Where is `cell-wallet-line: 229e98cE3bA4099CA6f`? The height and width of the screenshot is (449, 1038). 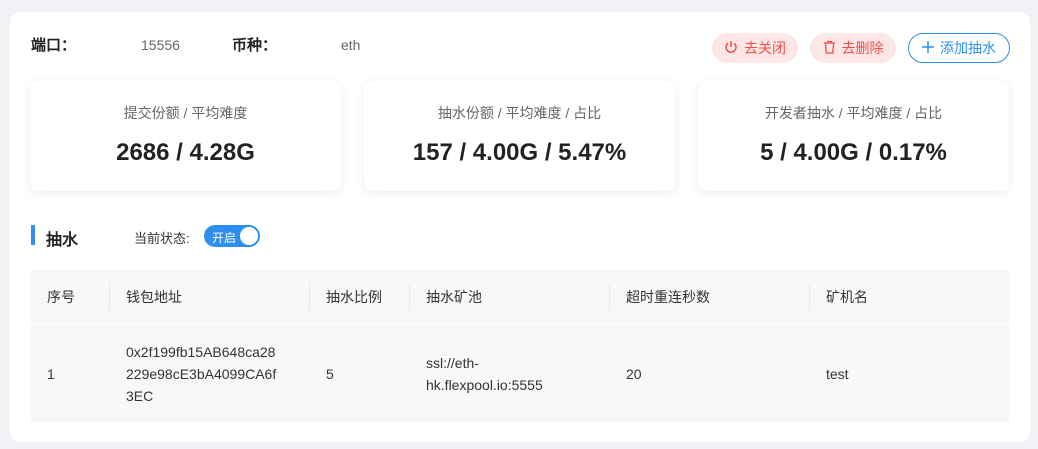
cell-wallet-line: 229e98cE3bA4099CA6f is located at coordinates (201, 374).